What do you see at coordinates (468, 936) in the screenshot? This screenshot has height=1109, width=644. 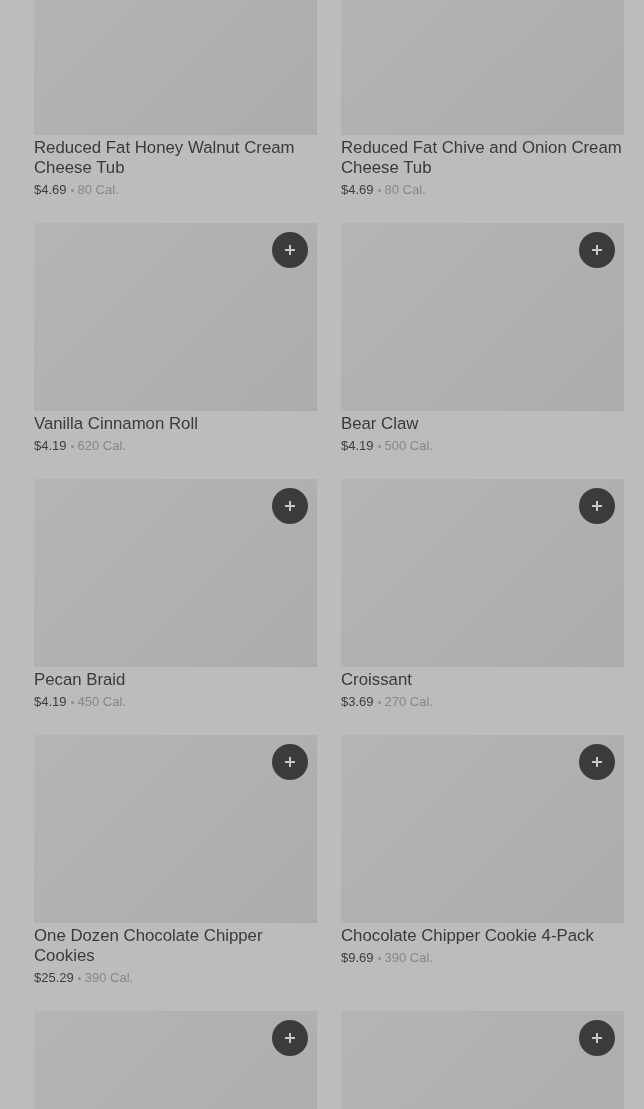 I see `item-name: Chocolate Chipper Cookie 4-Pack` at bounding box center [468, 936].